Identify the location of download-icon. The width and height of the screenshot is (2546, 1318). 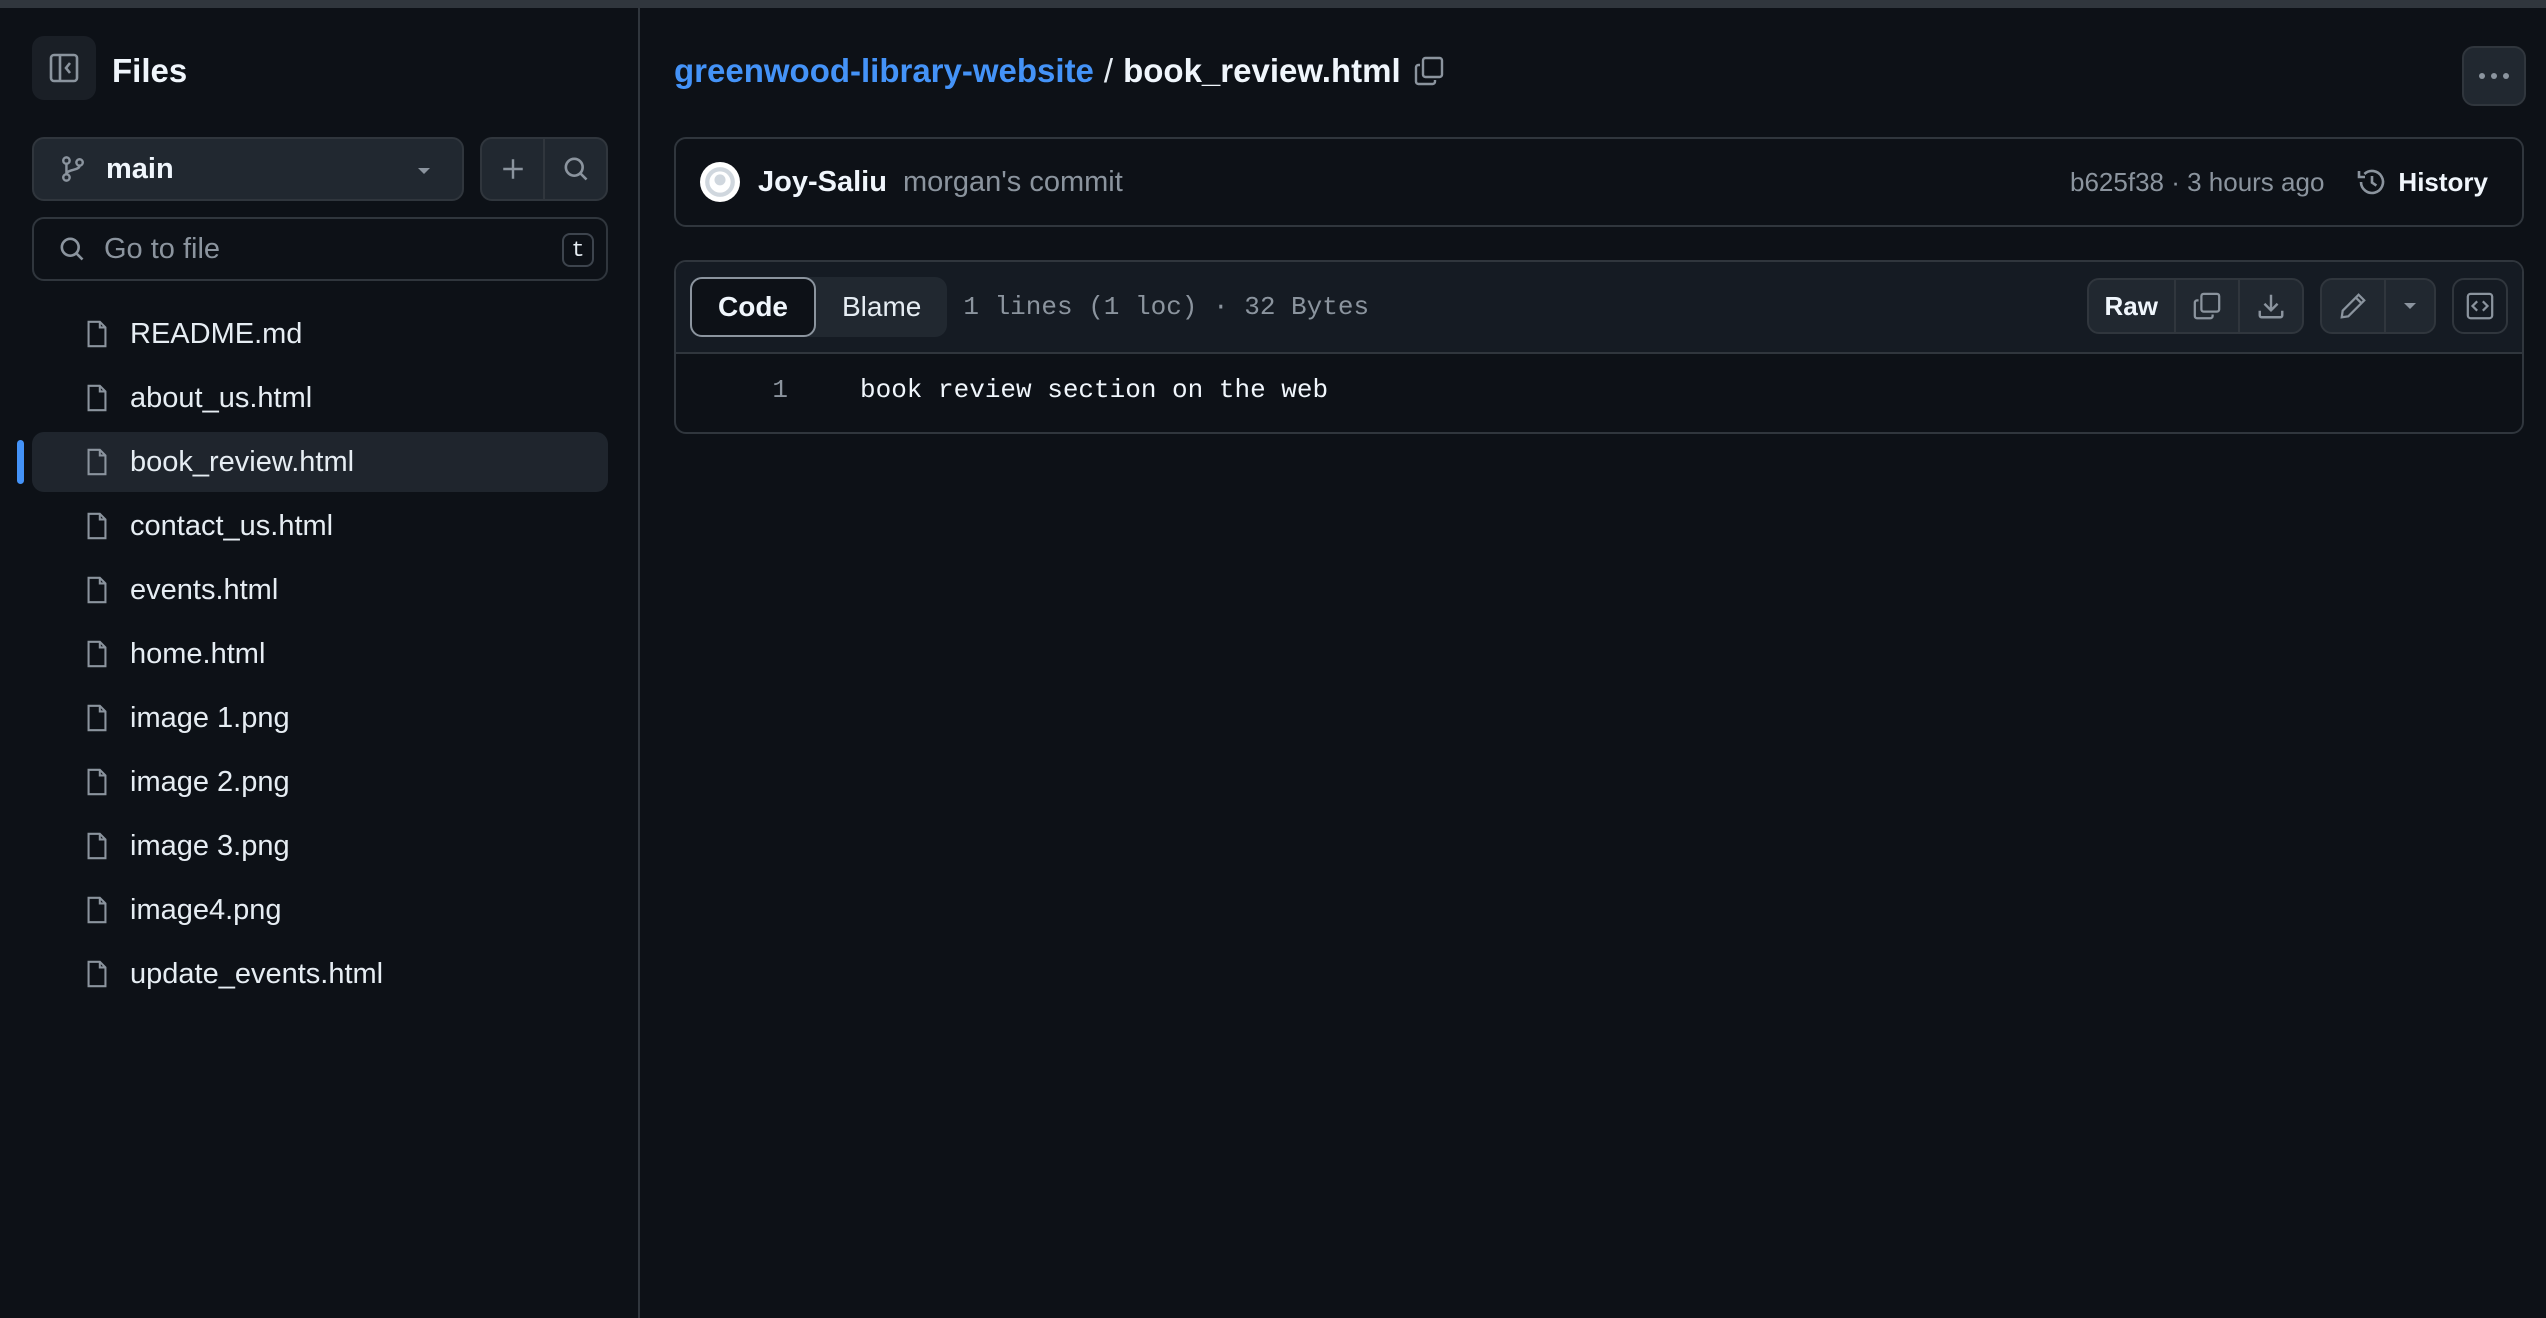
(2271, 306).